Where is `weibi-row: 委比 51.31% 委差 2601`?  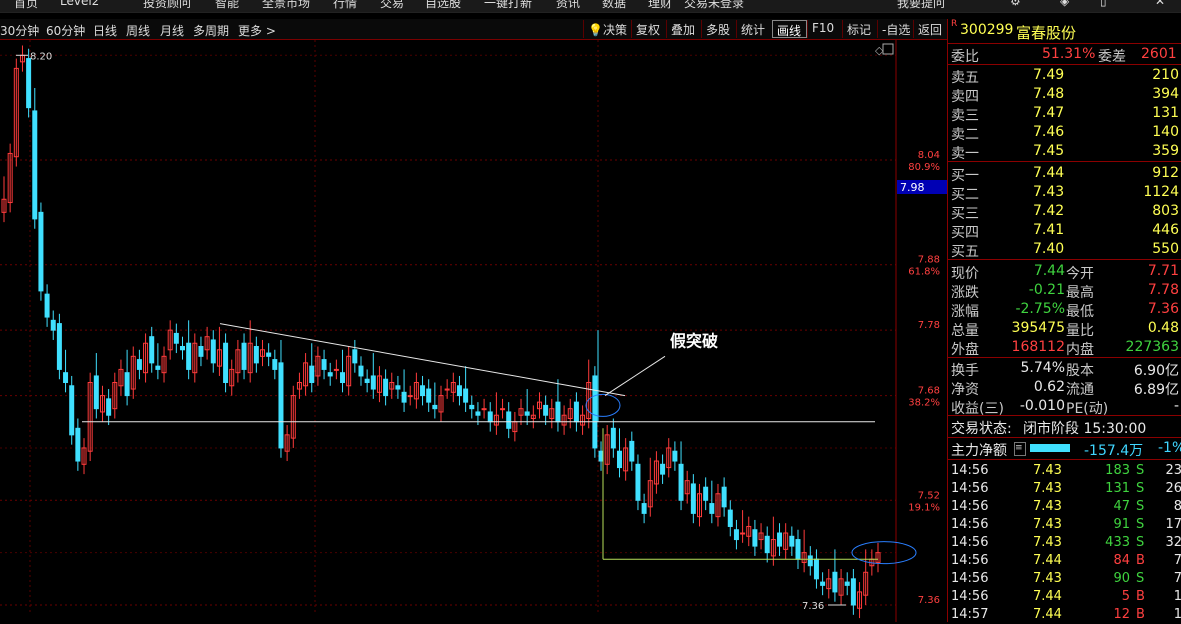
weibi-row: 委比 51.31% 委差 2601 is located at coordinates (1064, 55).